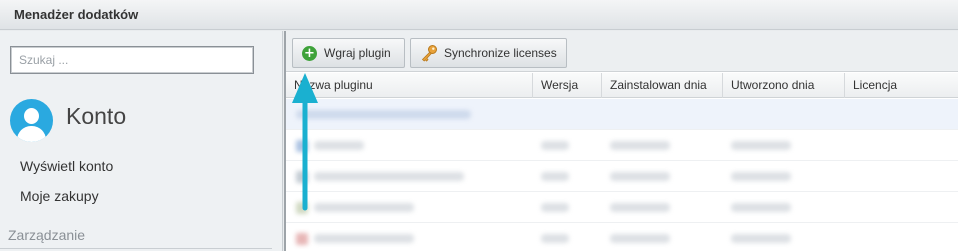 The width and height of the screenshot is (958, 251). What do you see at coordinates (500, 53) in the screenshot?
I see `synchronize-licenses-label: Synchronize licenses` at bounding box center [500, 53].